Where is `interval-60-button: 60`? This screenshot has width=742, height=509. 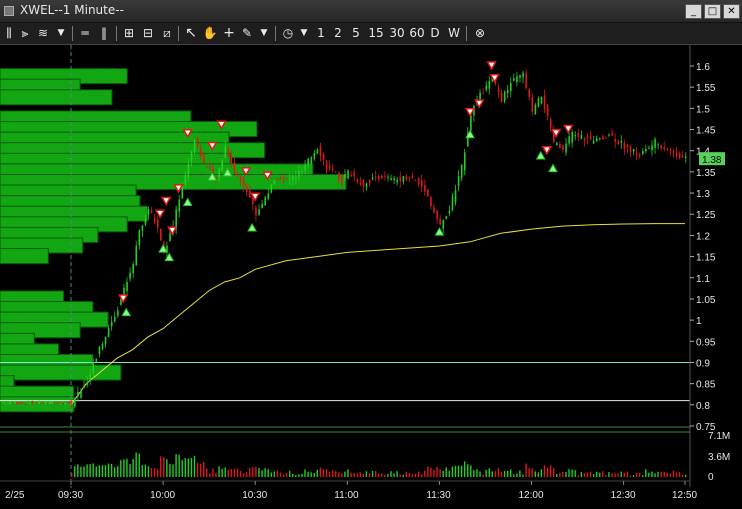 interval-60-button: 60 is located at coordinates (417, 33).